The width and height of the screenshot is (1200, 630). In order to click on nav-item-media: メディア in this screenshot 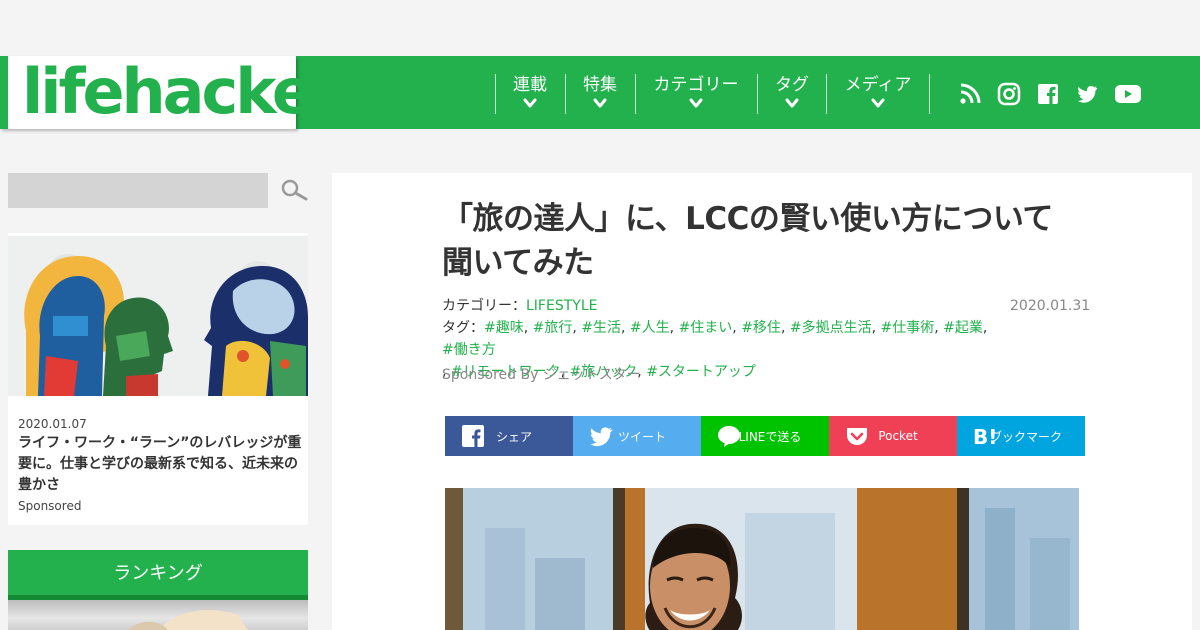, I will do `click(878, 94)`.